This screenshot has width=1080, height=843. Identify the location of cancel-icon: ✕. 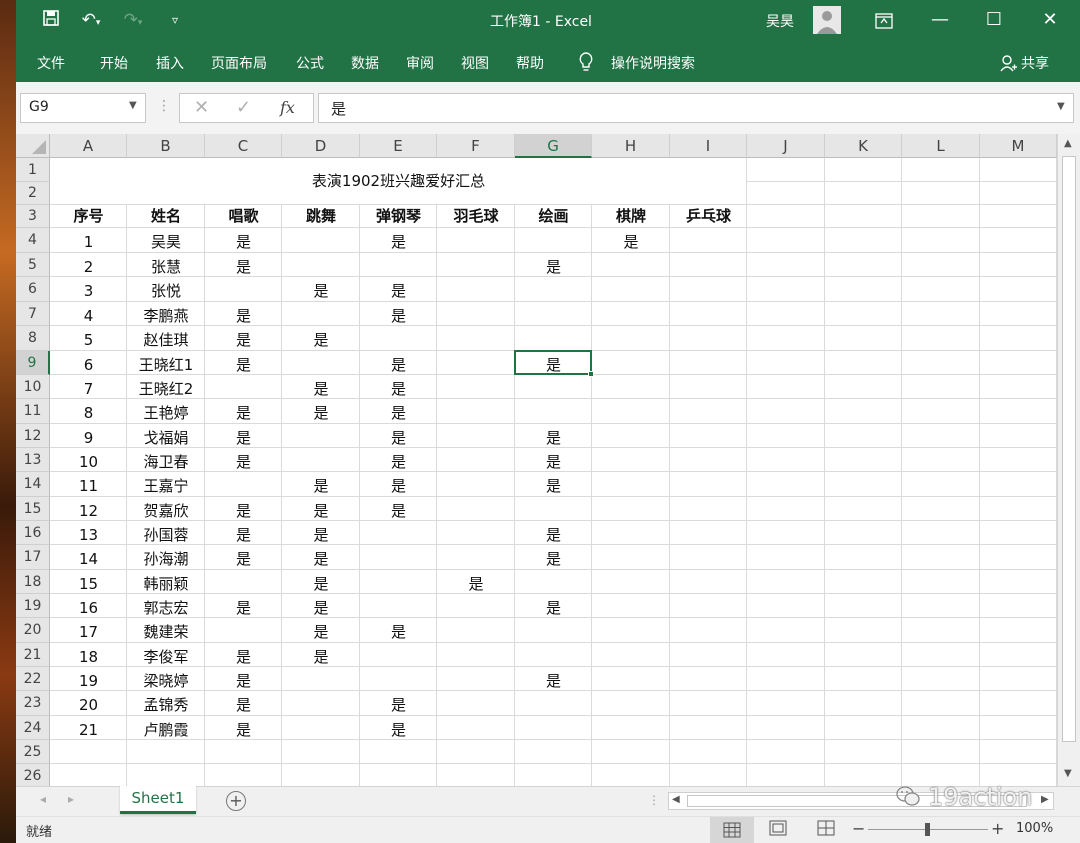
(201, 107).